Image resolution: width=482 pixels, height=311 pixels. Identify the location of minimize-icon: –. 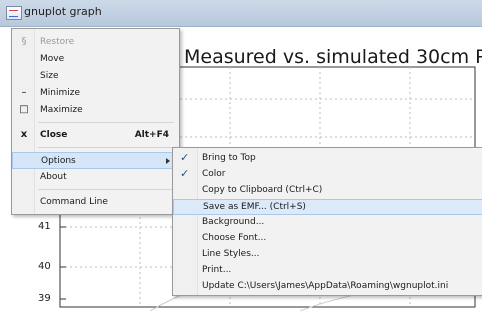
(24, 92).